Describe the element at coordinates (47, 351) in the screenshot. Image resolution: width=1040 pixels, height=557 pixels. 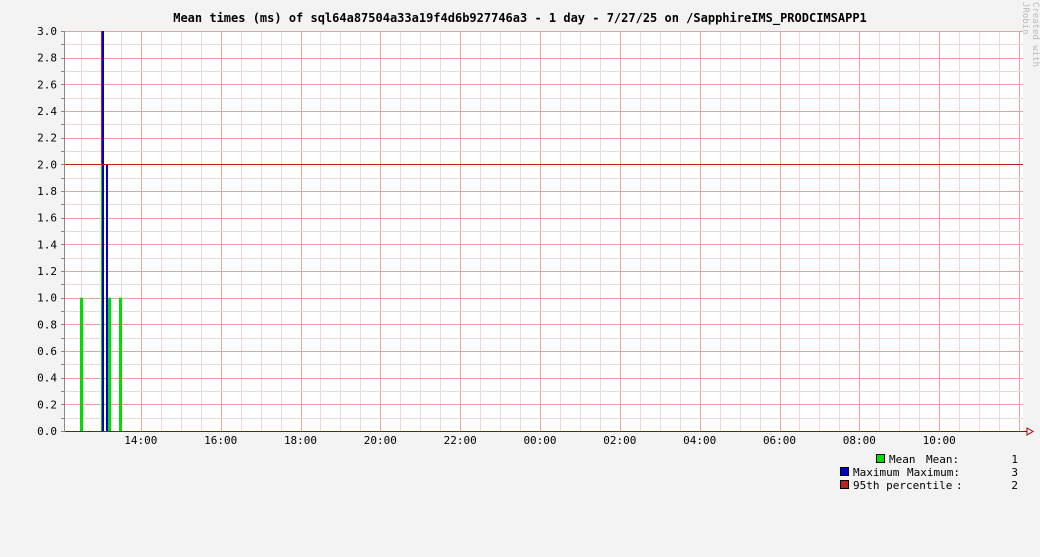
I see `y-tick-label: 0.6` at that location.